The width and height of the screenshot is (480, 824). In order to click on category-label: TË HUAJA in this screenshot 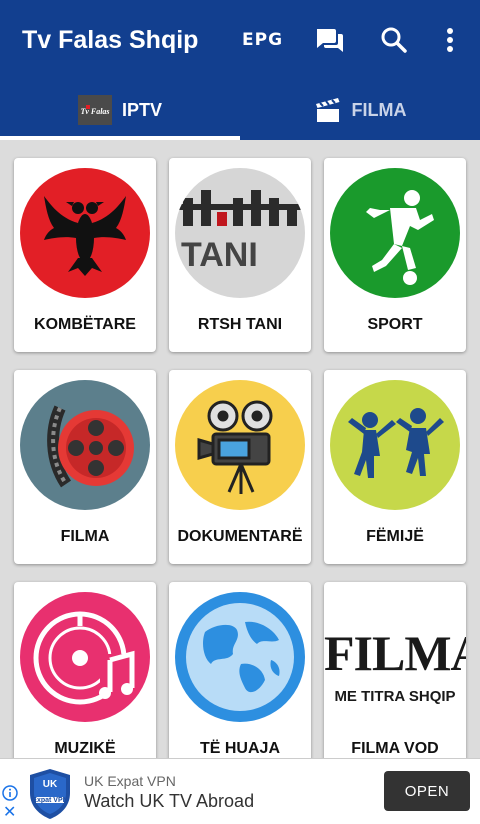, I will do `click(239, 748)`.